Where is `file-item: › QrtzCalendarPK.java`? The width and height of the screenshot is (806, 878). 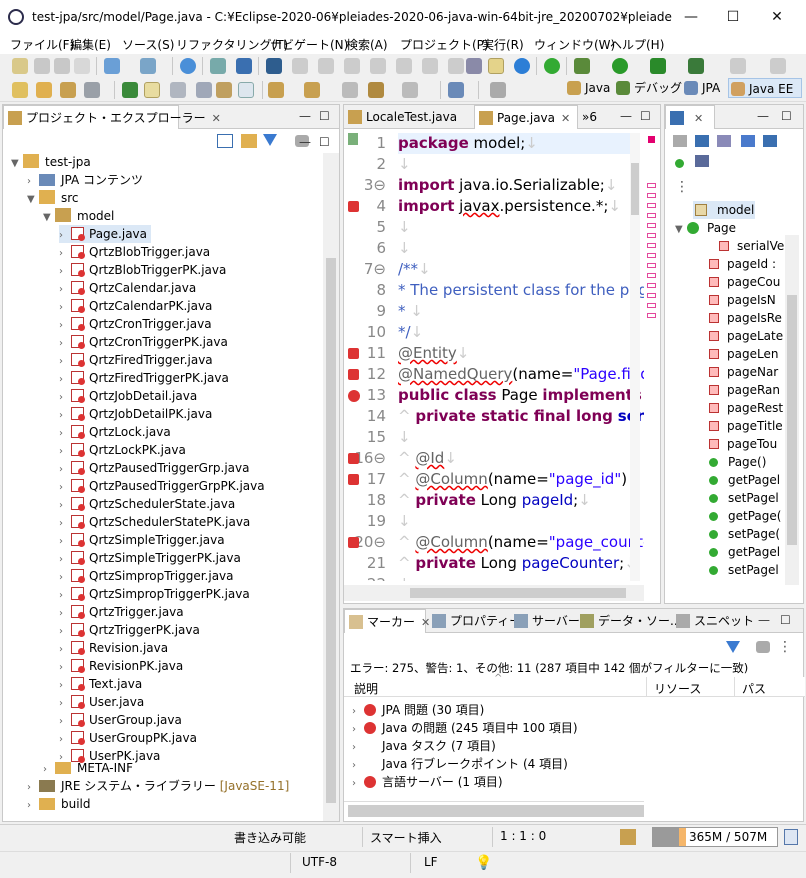 file-item: › QrtzCalendarPK.java is located at coordinates (137, 306).